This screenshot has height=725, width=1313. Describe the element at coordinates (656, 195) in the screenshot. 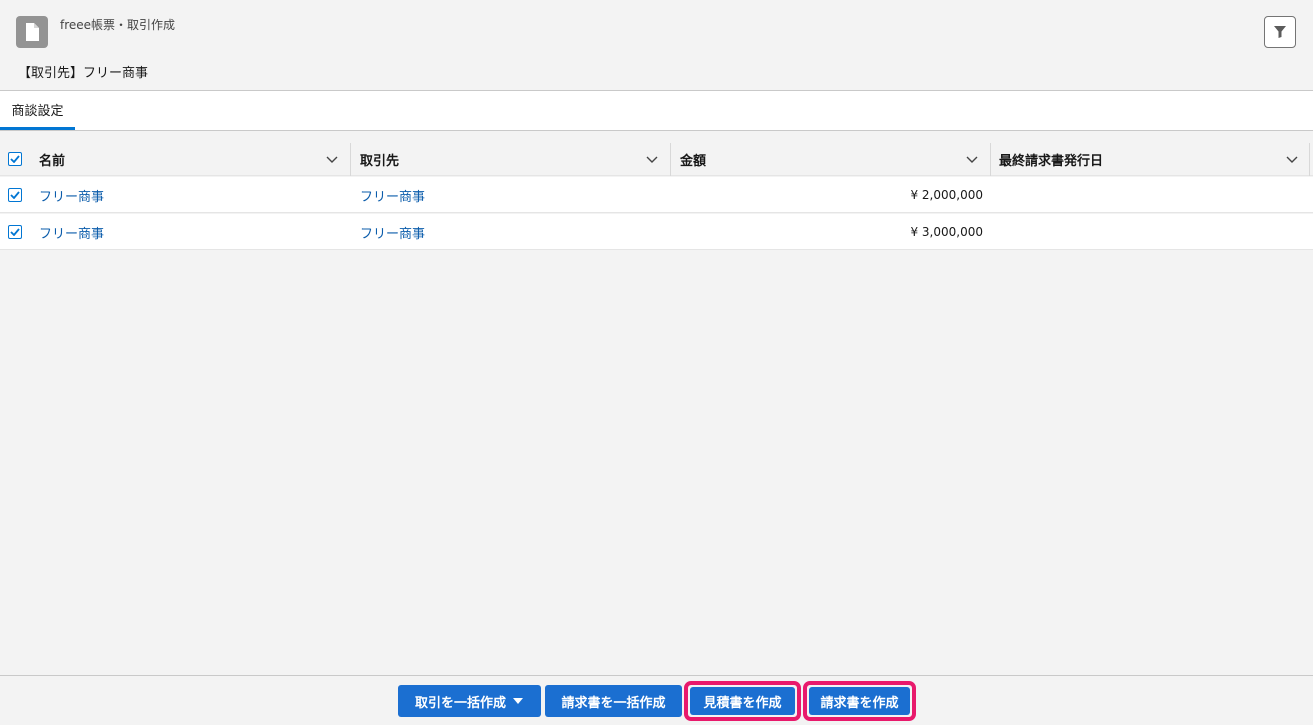

I see `table-row: フリー商事 フリー商事 ¥ 2,000,000` at that location.